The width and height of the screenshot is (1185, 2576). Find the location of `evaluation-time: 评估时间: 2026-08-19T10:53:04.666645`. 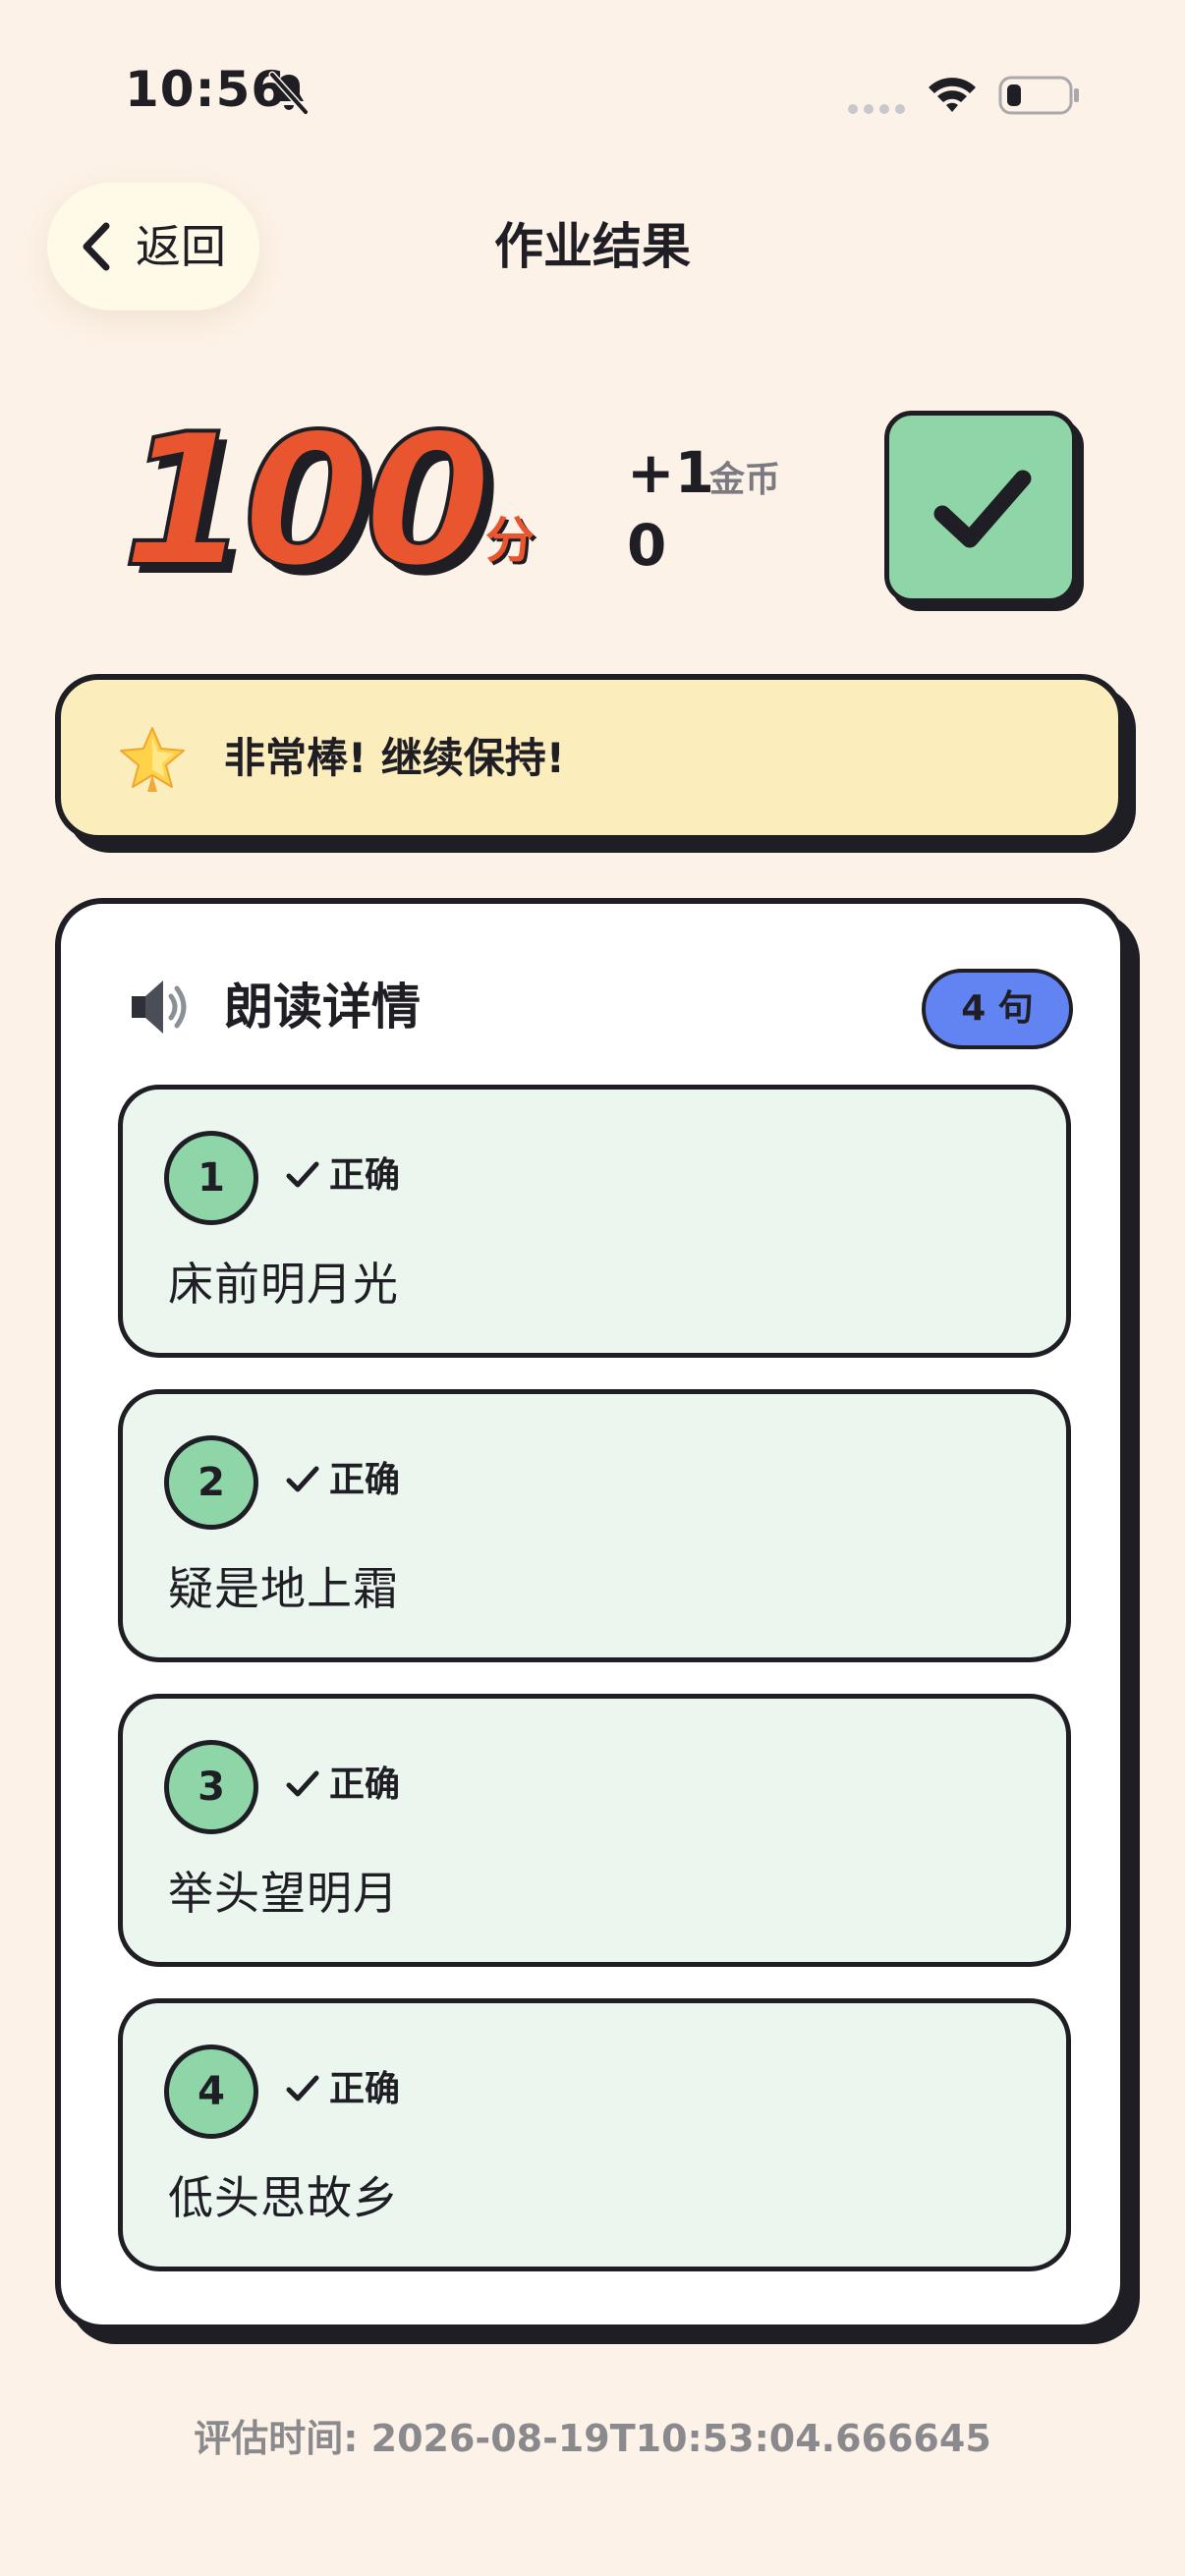

evaluation-time: 评估时间: 2026-08-19T10:53:04.666645 is located at coordinates (592, 2438).